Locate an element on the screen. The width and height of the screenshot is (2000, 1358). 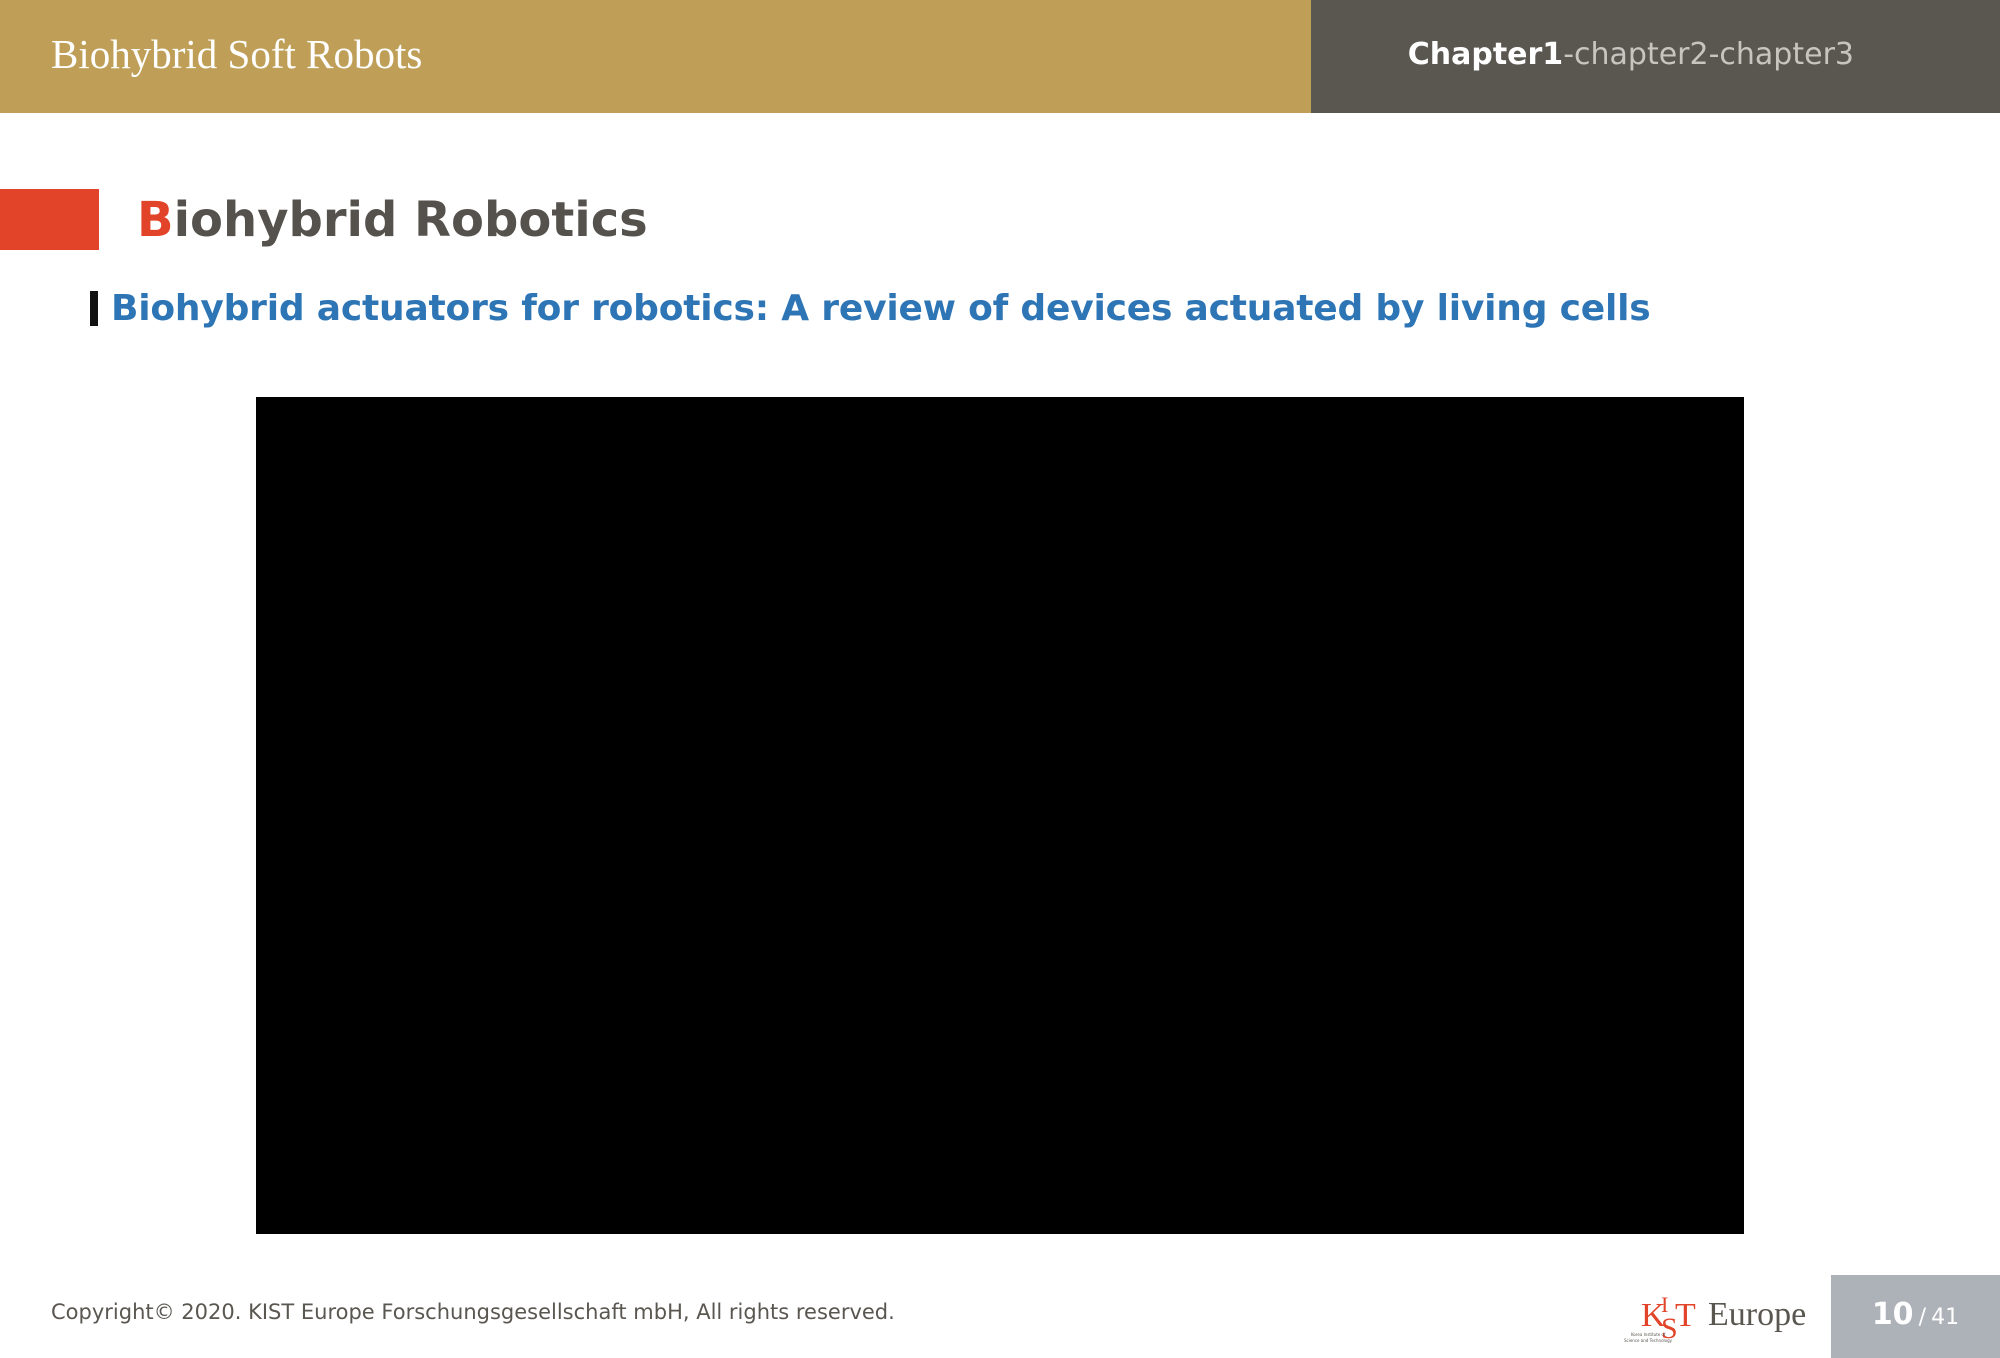
chapter-current: Chapter1 is located at coordinates (1485, 54).